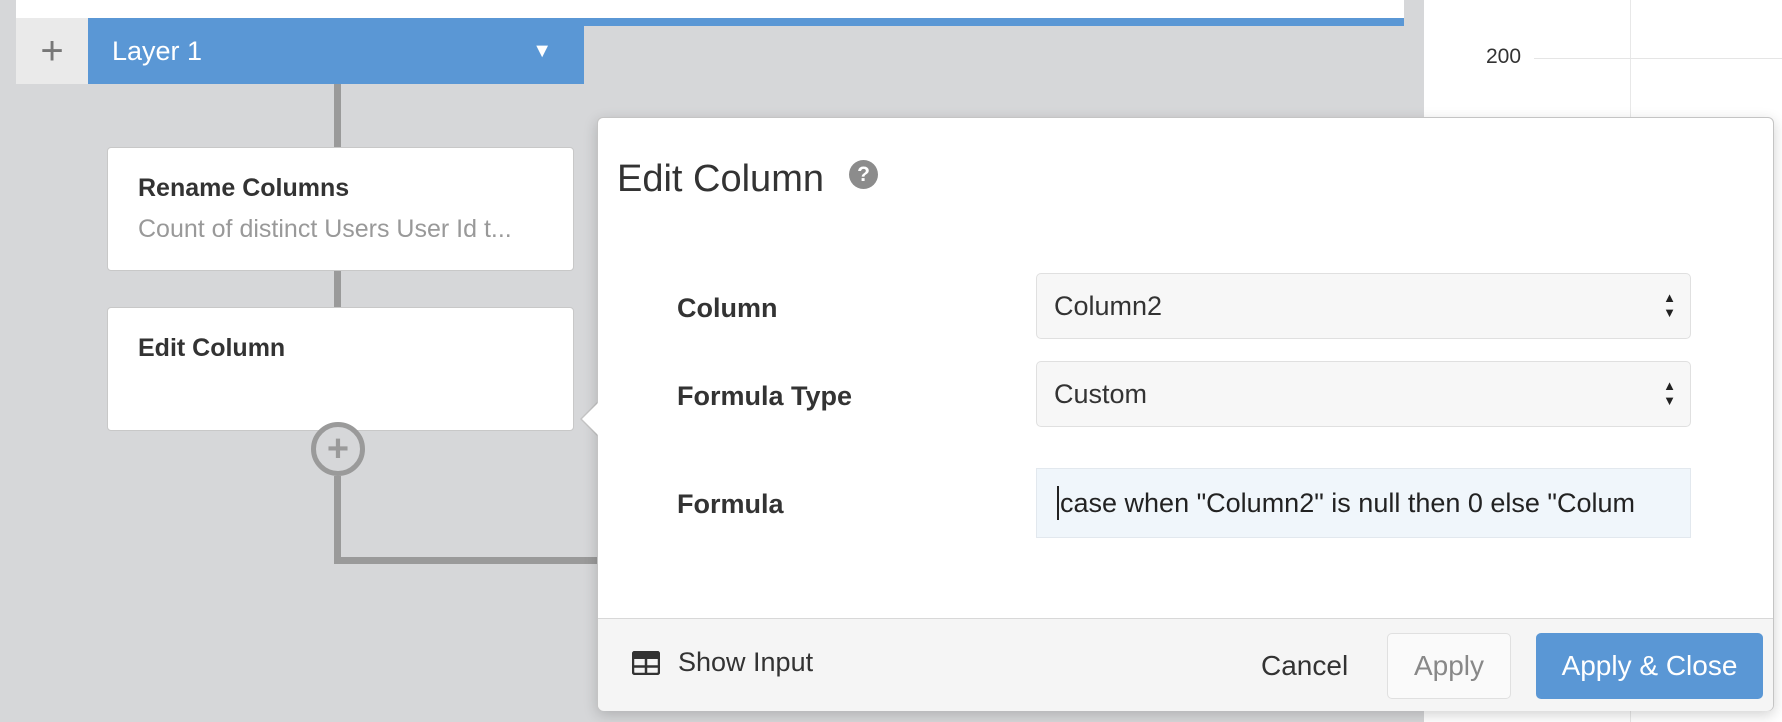 The width and height of the screenshot is (1782, 722). I want to click on formula-type-select: Custom ▲ ▼, so click(1363, 394).